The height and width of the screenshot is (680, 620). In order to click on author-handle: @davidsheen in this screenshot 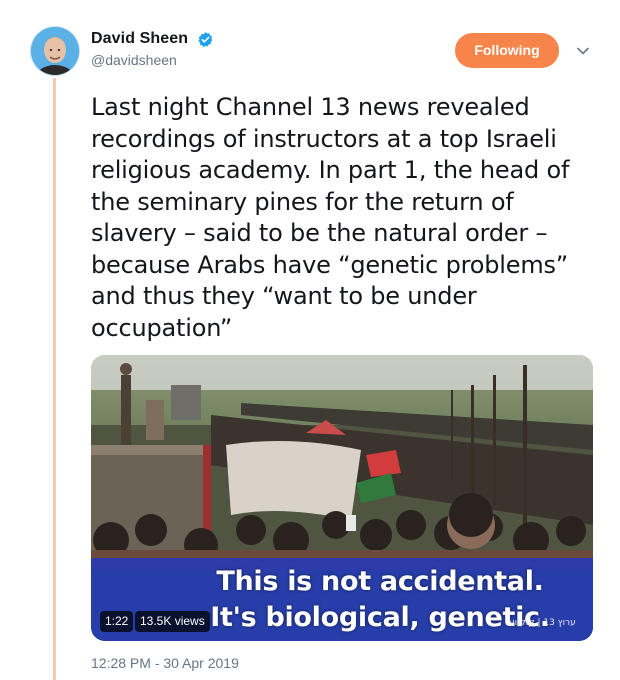, I will do `click(152, 60)`.